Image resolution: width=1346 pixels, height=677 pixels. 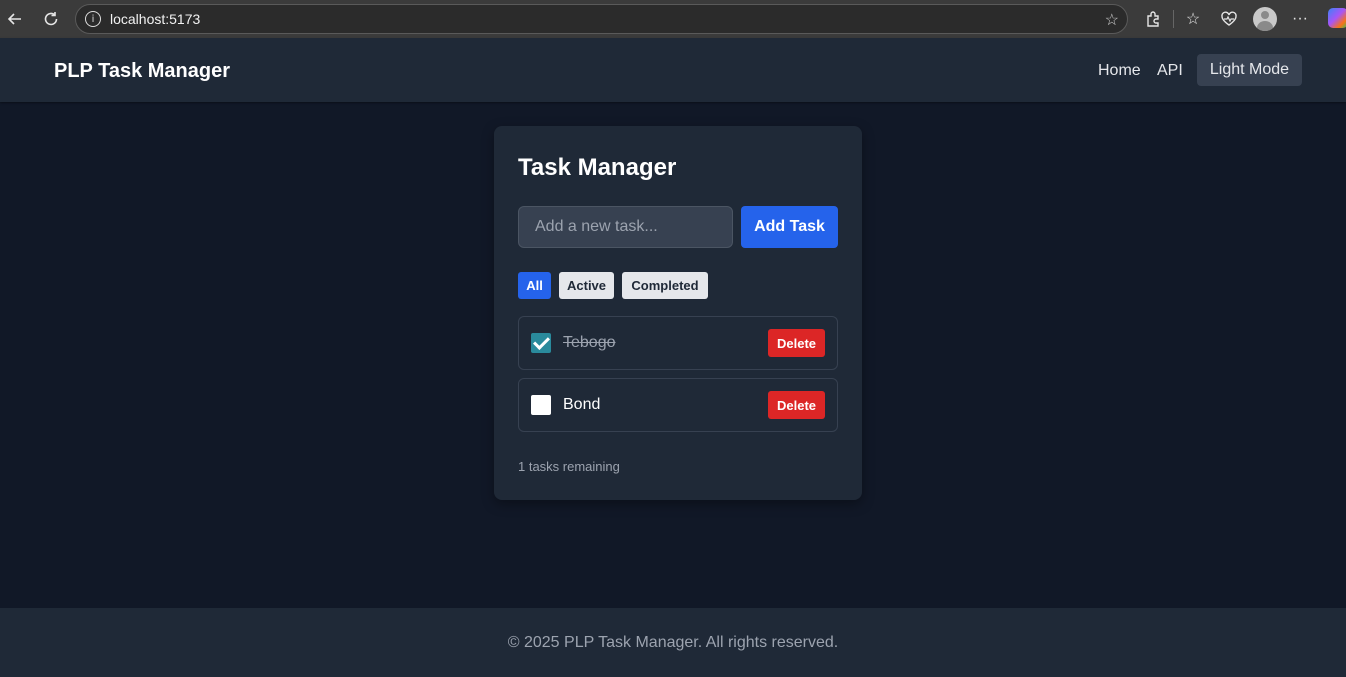 What do you see at coordinates (625, 227) in the screenshot?
I see `new-task-input` at bounding box center [625, 227].